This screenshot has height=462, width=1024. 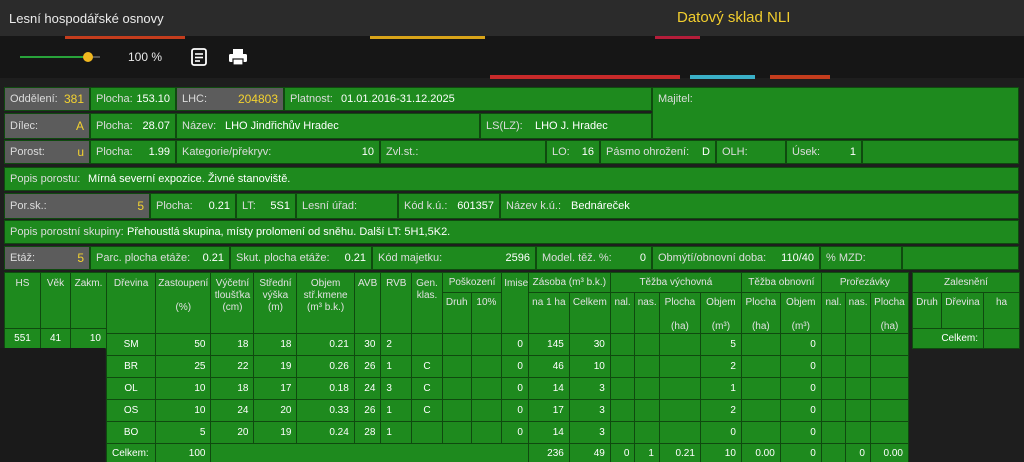 I want to click on skut-plocha-value: 0.21, so click(x=355, y=258).